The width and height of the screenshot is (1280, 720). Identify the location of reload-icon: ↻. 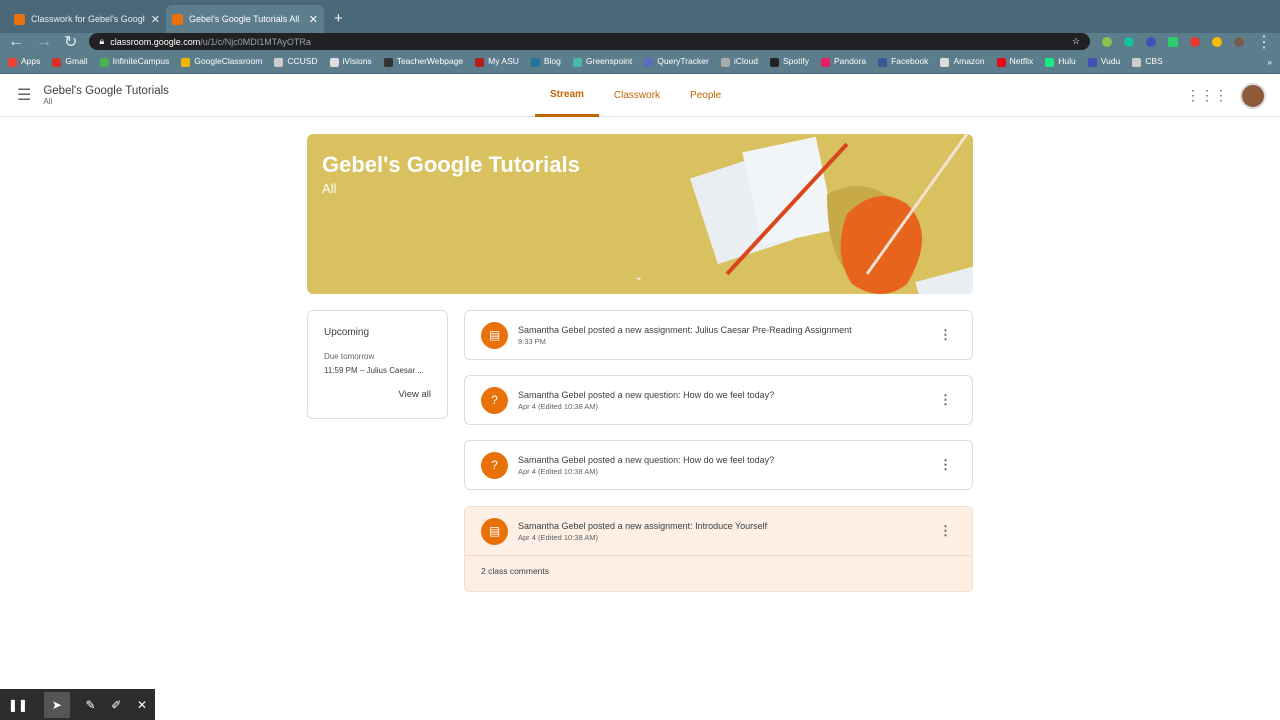
(70, 42).